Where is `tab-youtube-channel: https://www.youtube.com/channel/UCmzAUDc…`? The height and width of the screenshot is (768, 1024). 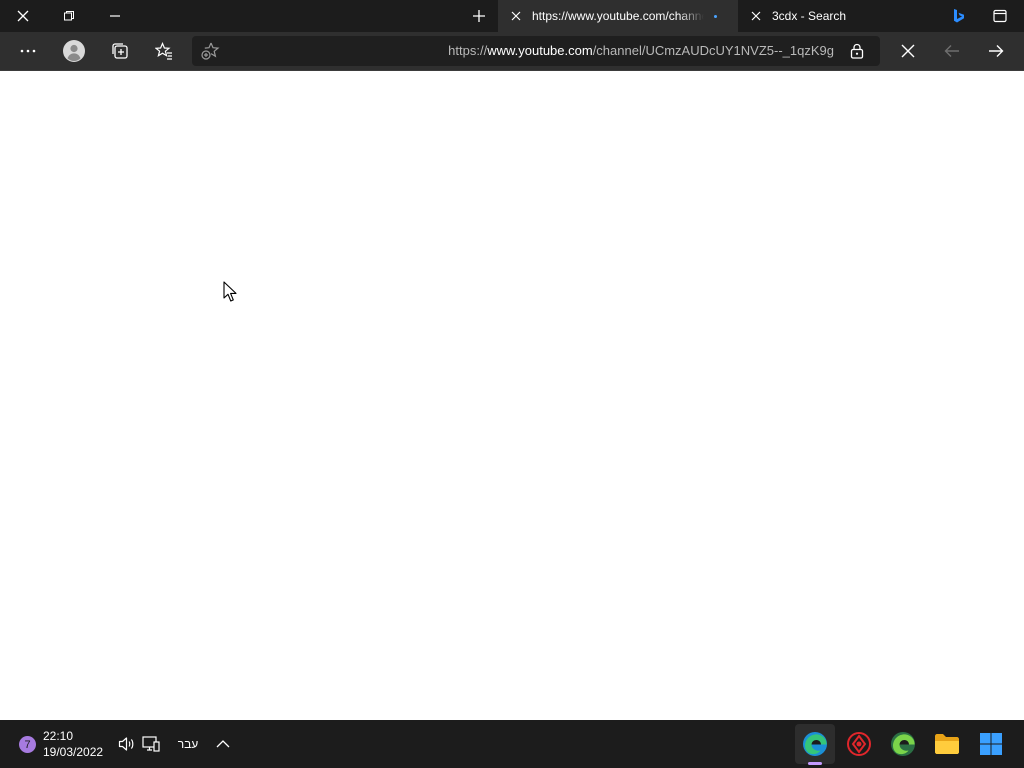 tab-youtube-channel: https://www.youtube.com/channel/UCmzAUDc… is located at coordinates (618, 16).